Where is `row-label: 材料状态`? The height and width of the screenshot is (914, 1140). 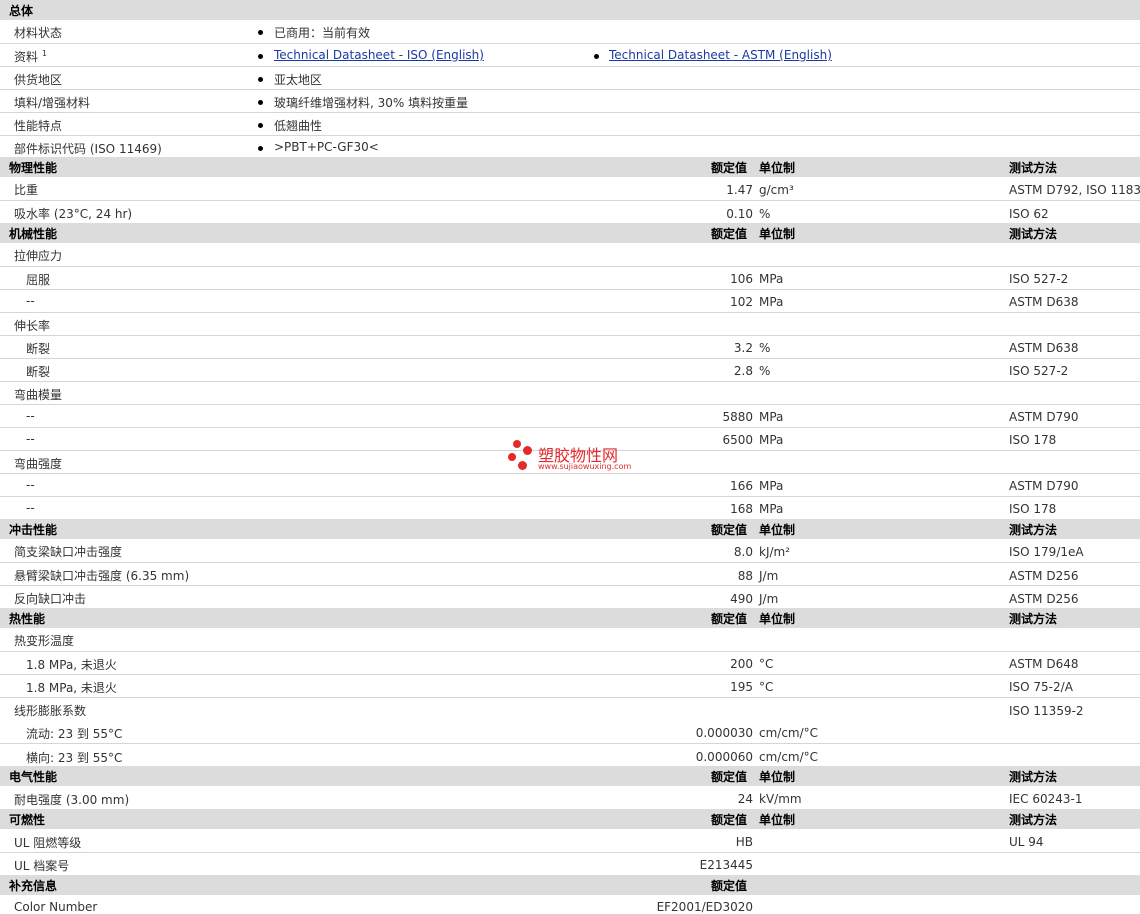 row-label: 材料状态 is located at coordinates (38, 33).